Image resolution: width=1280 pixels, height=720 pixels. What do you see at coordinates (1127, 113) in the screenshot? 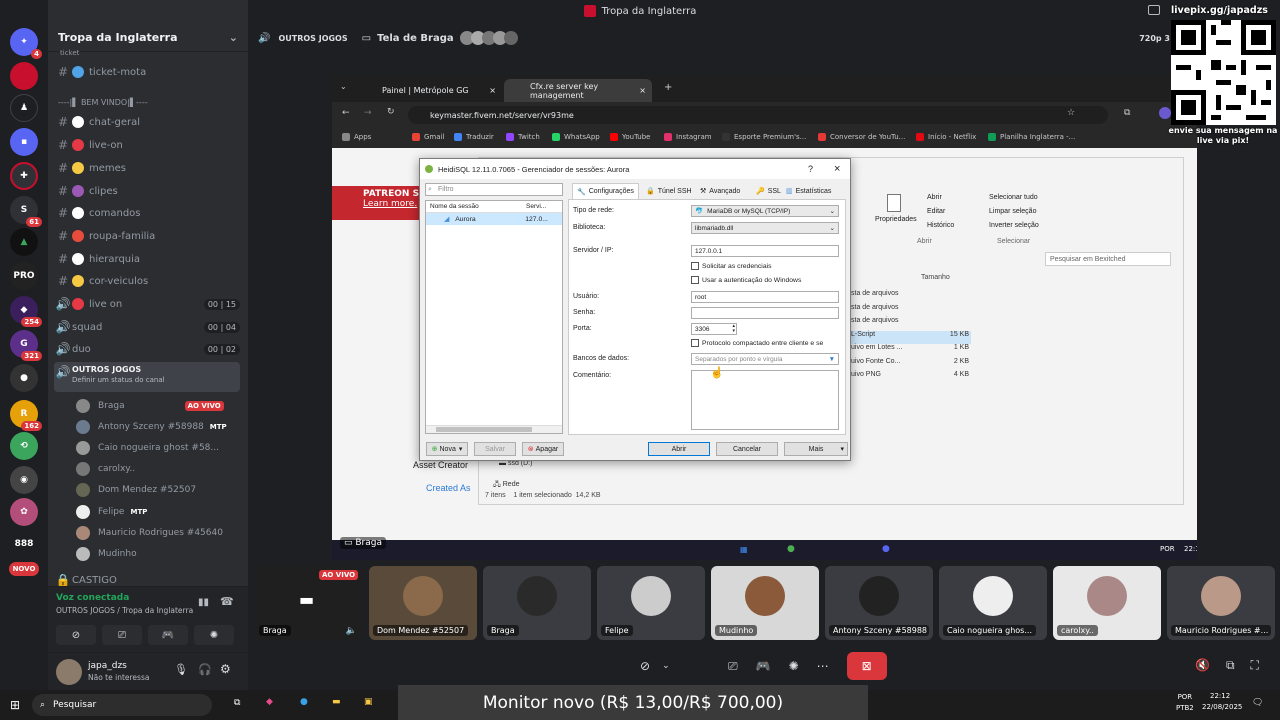
I see `extensions-icon: ⧉` at bounding box center [1127, 113].